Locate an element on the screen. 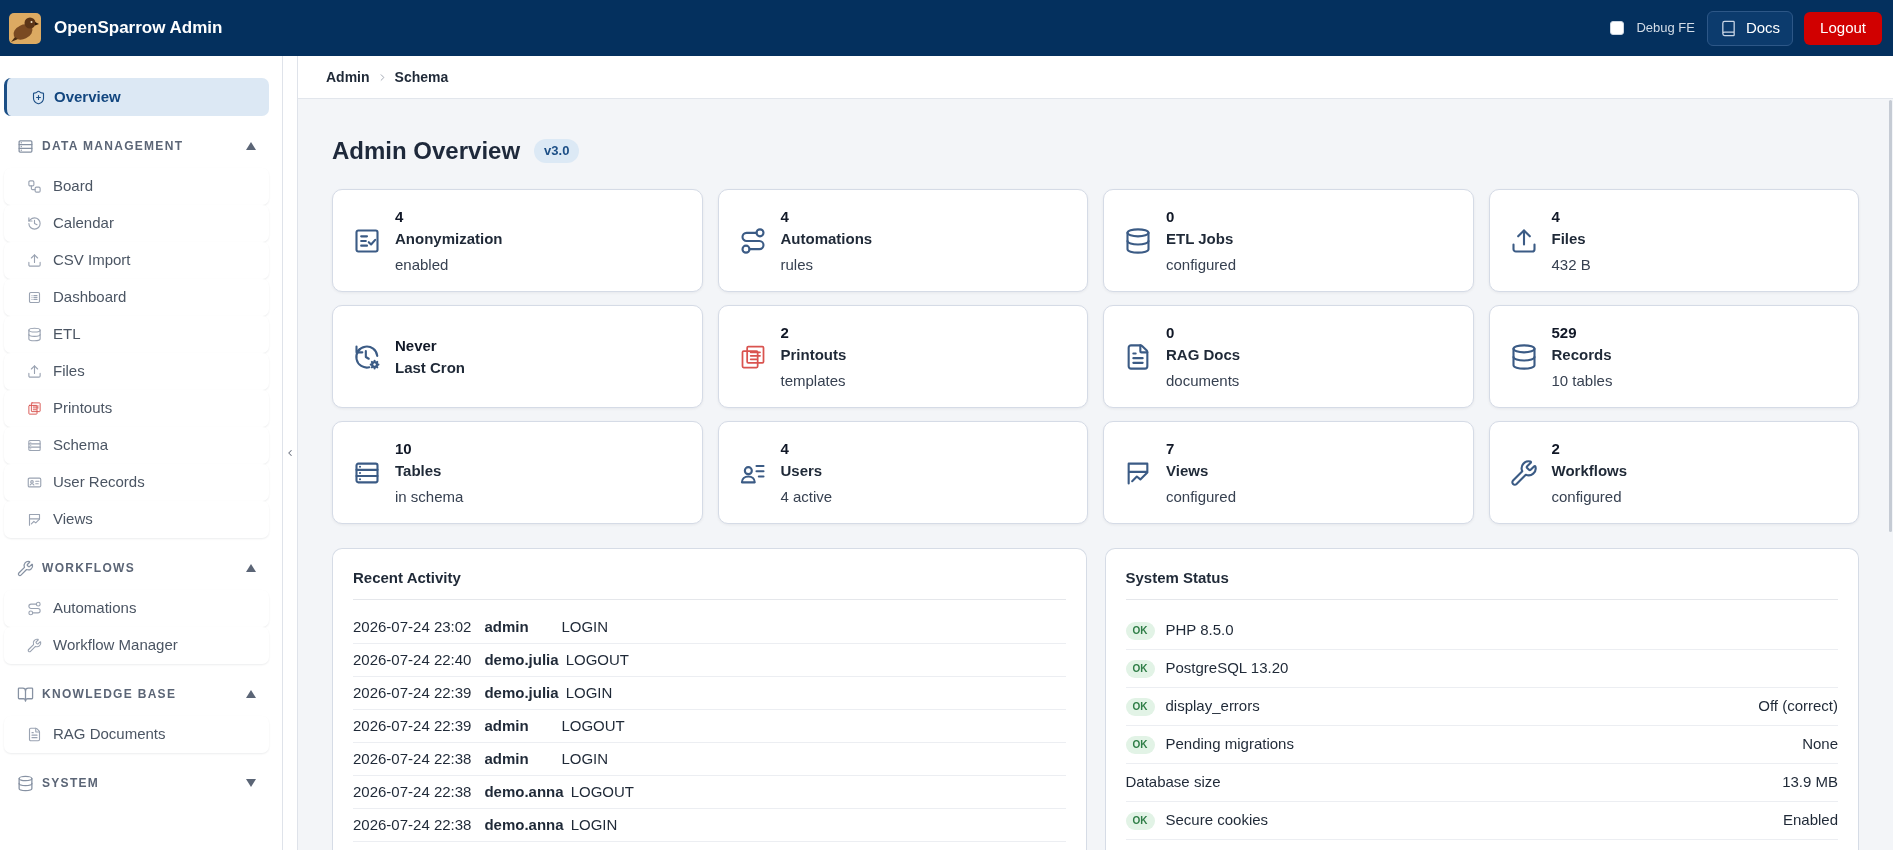  upload-icon is located at coordinates (34, 371).